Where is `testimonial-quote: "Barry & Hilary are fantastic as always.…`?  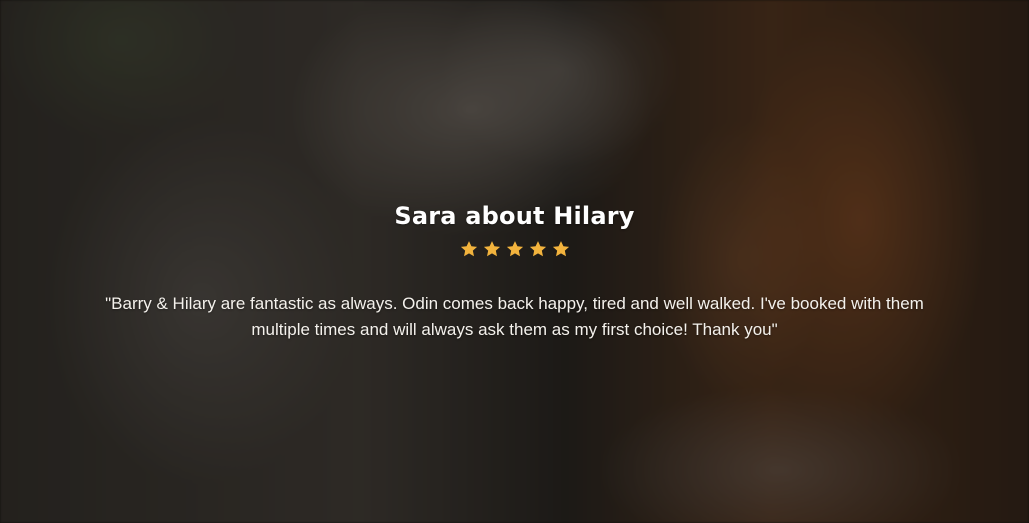
testimonial-quote: "Barry & Hilary are fantastic as always.… is located at coordinates (514, 316).